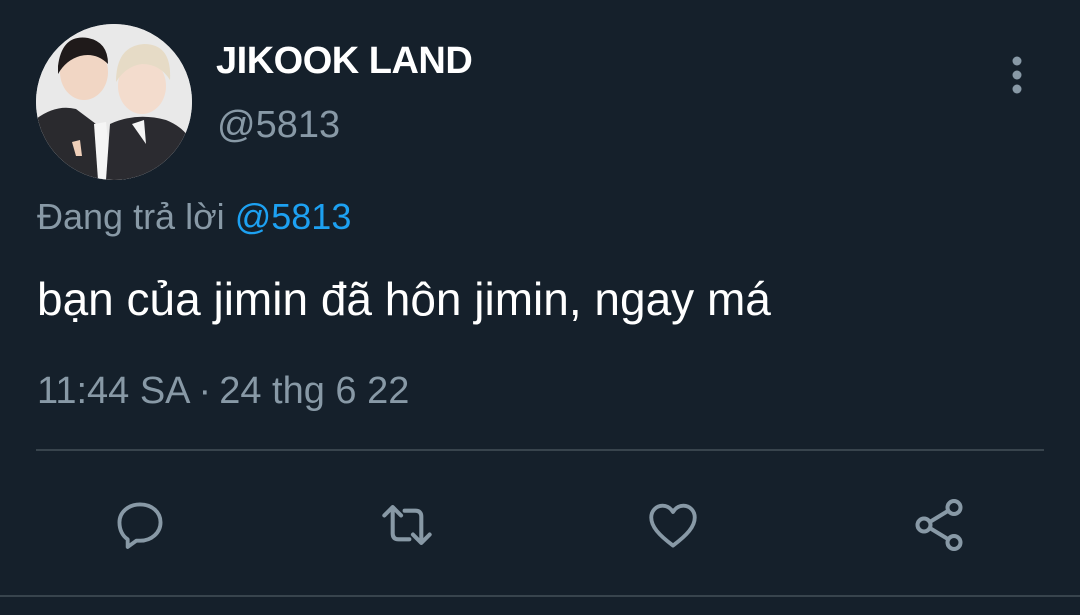  I want to click on retweet-button, so click(407, 525).